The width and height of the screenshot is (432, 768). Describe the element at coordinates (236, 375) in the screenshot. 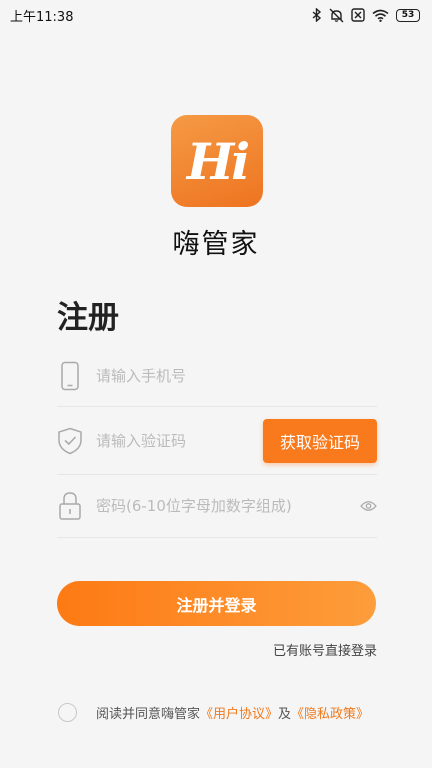

I see `phone-input` at that location.